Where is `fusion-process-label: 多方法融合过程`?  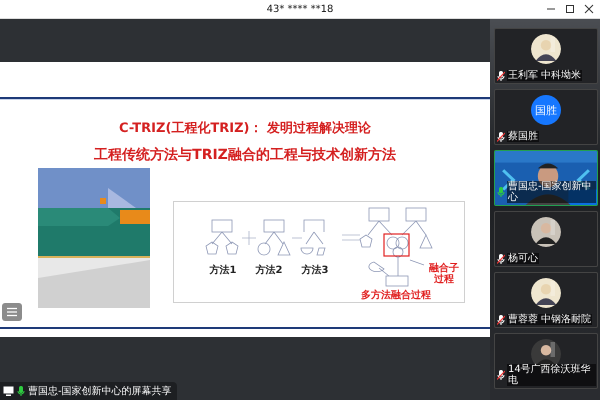 fusion-process-label: 多方法融合过程 is located at coordinates (396, 295).